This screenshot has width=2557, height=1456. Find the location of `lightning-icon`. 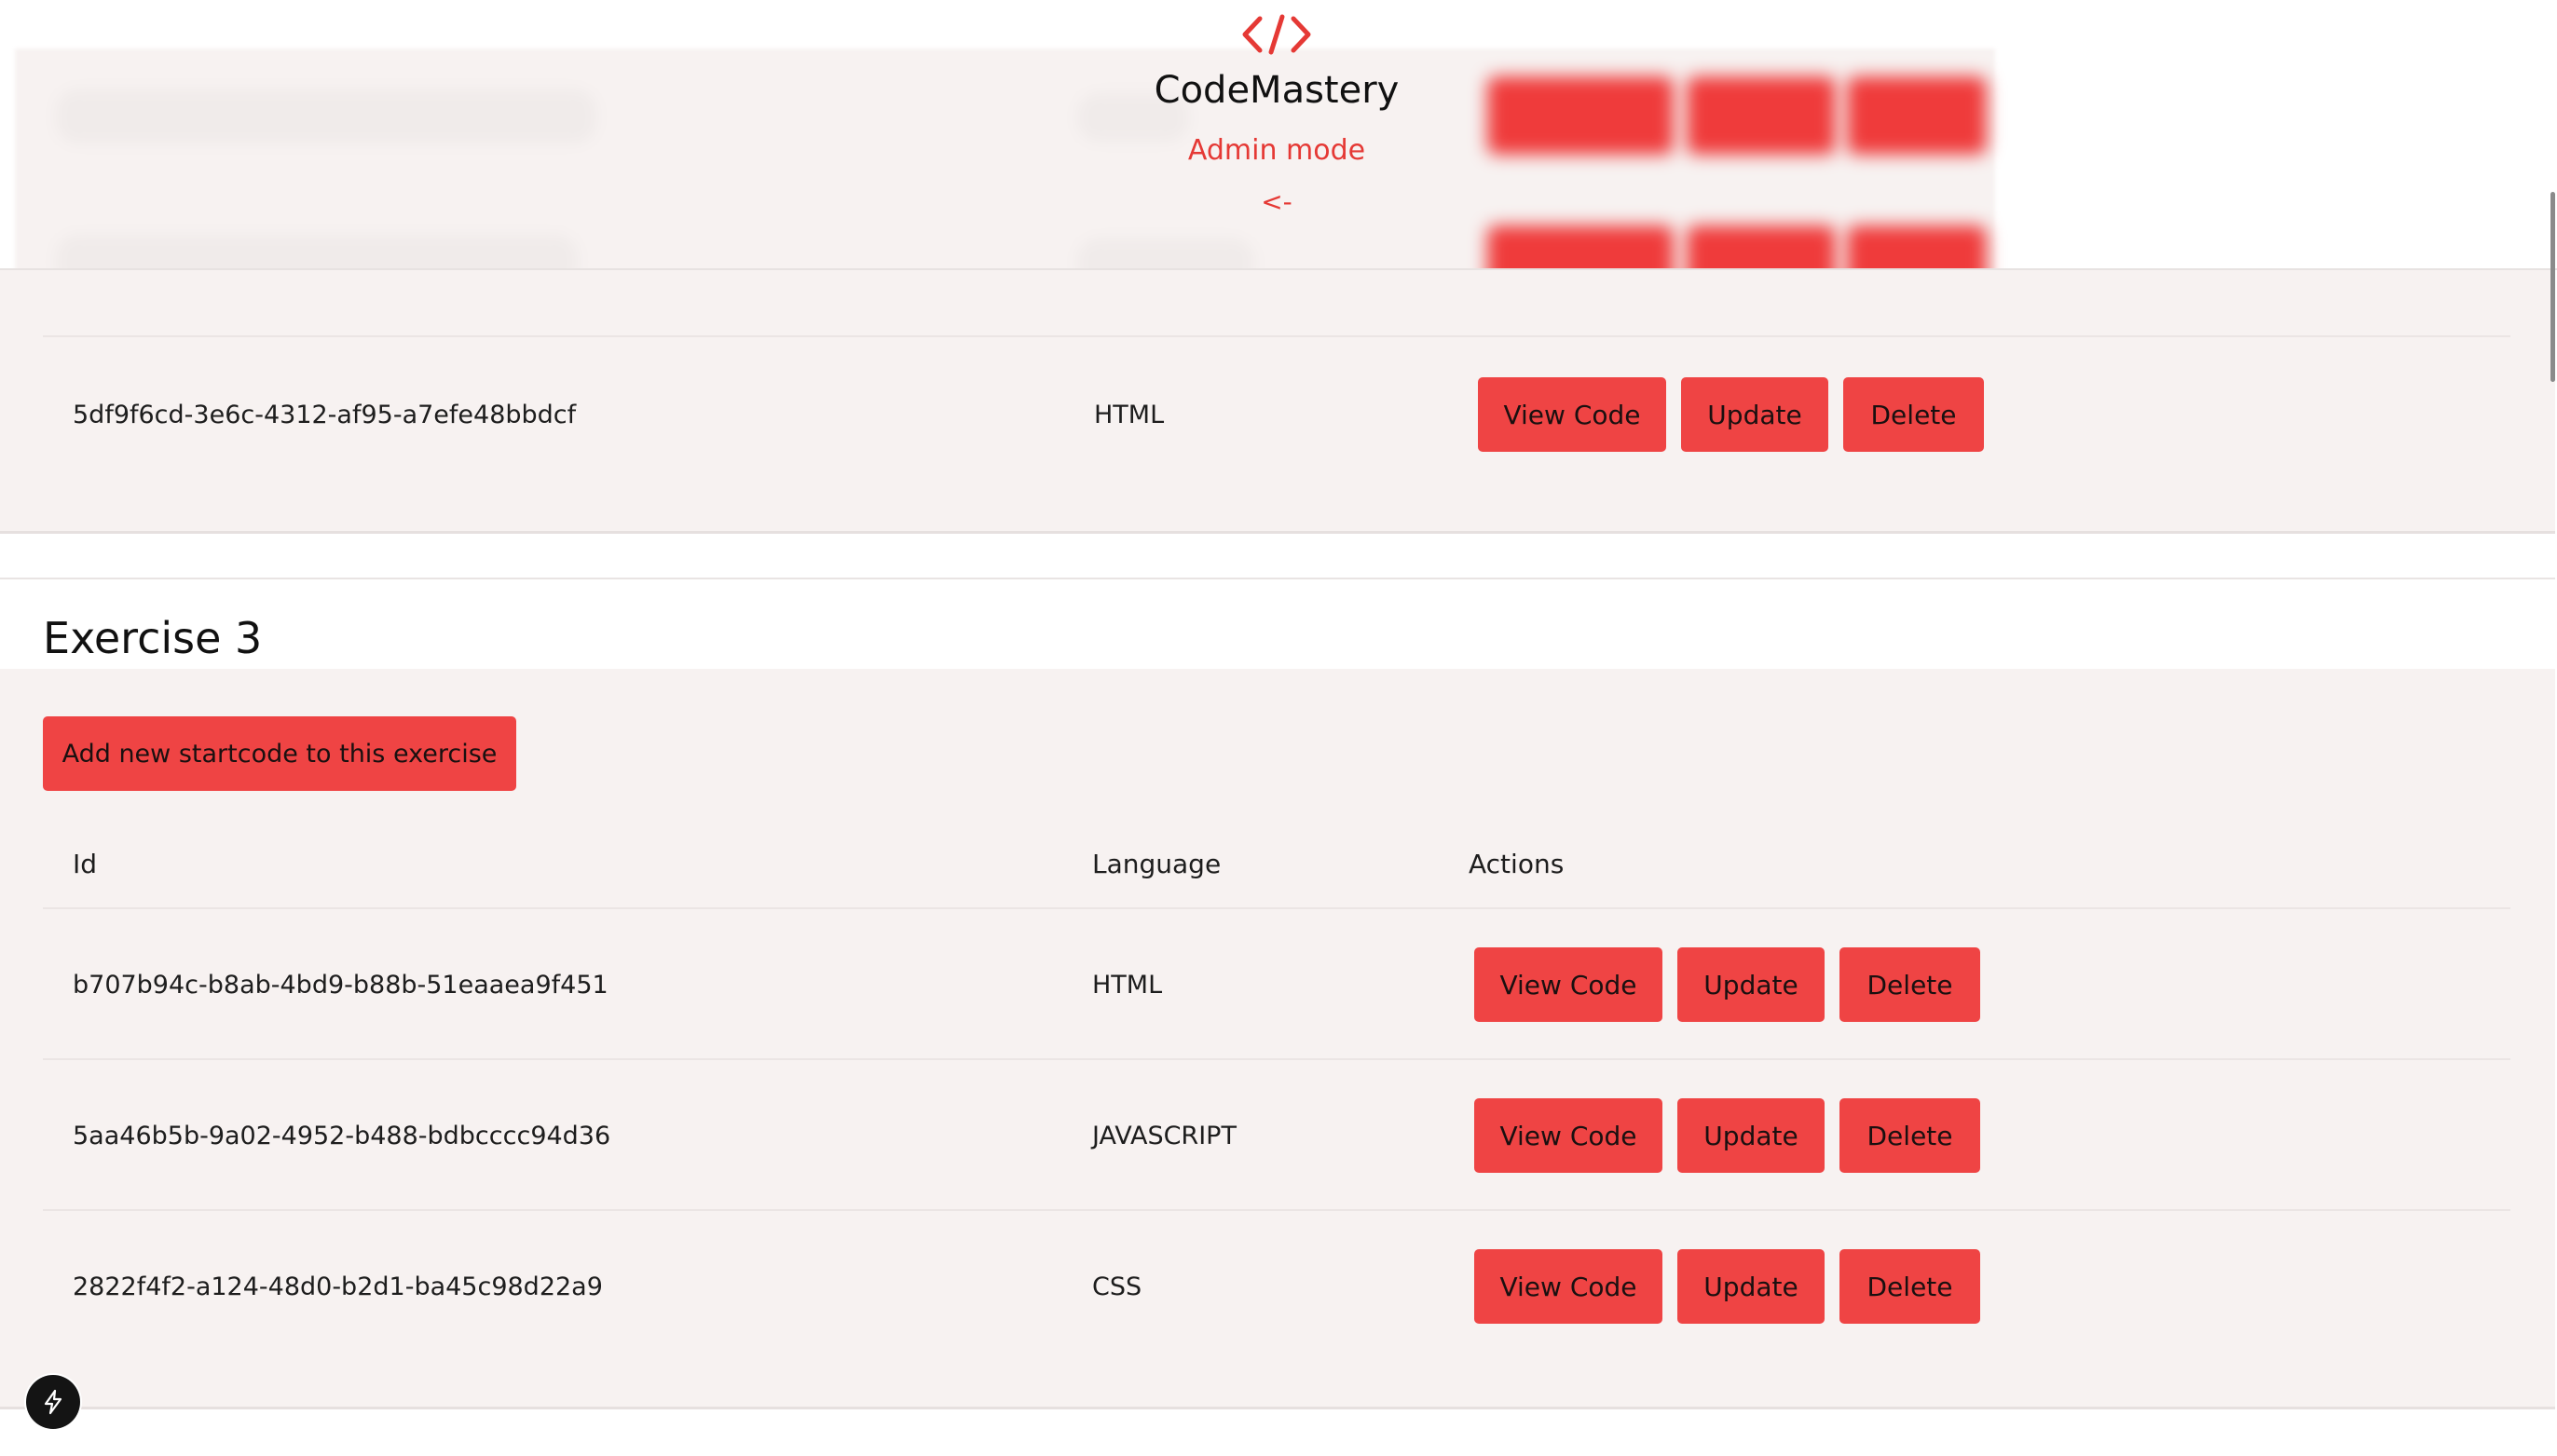

lightning-icon is located at coordinates (53, 1402).